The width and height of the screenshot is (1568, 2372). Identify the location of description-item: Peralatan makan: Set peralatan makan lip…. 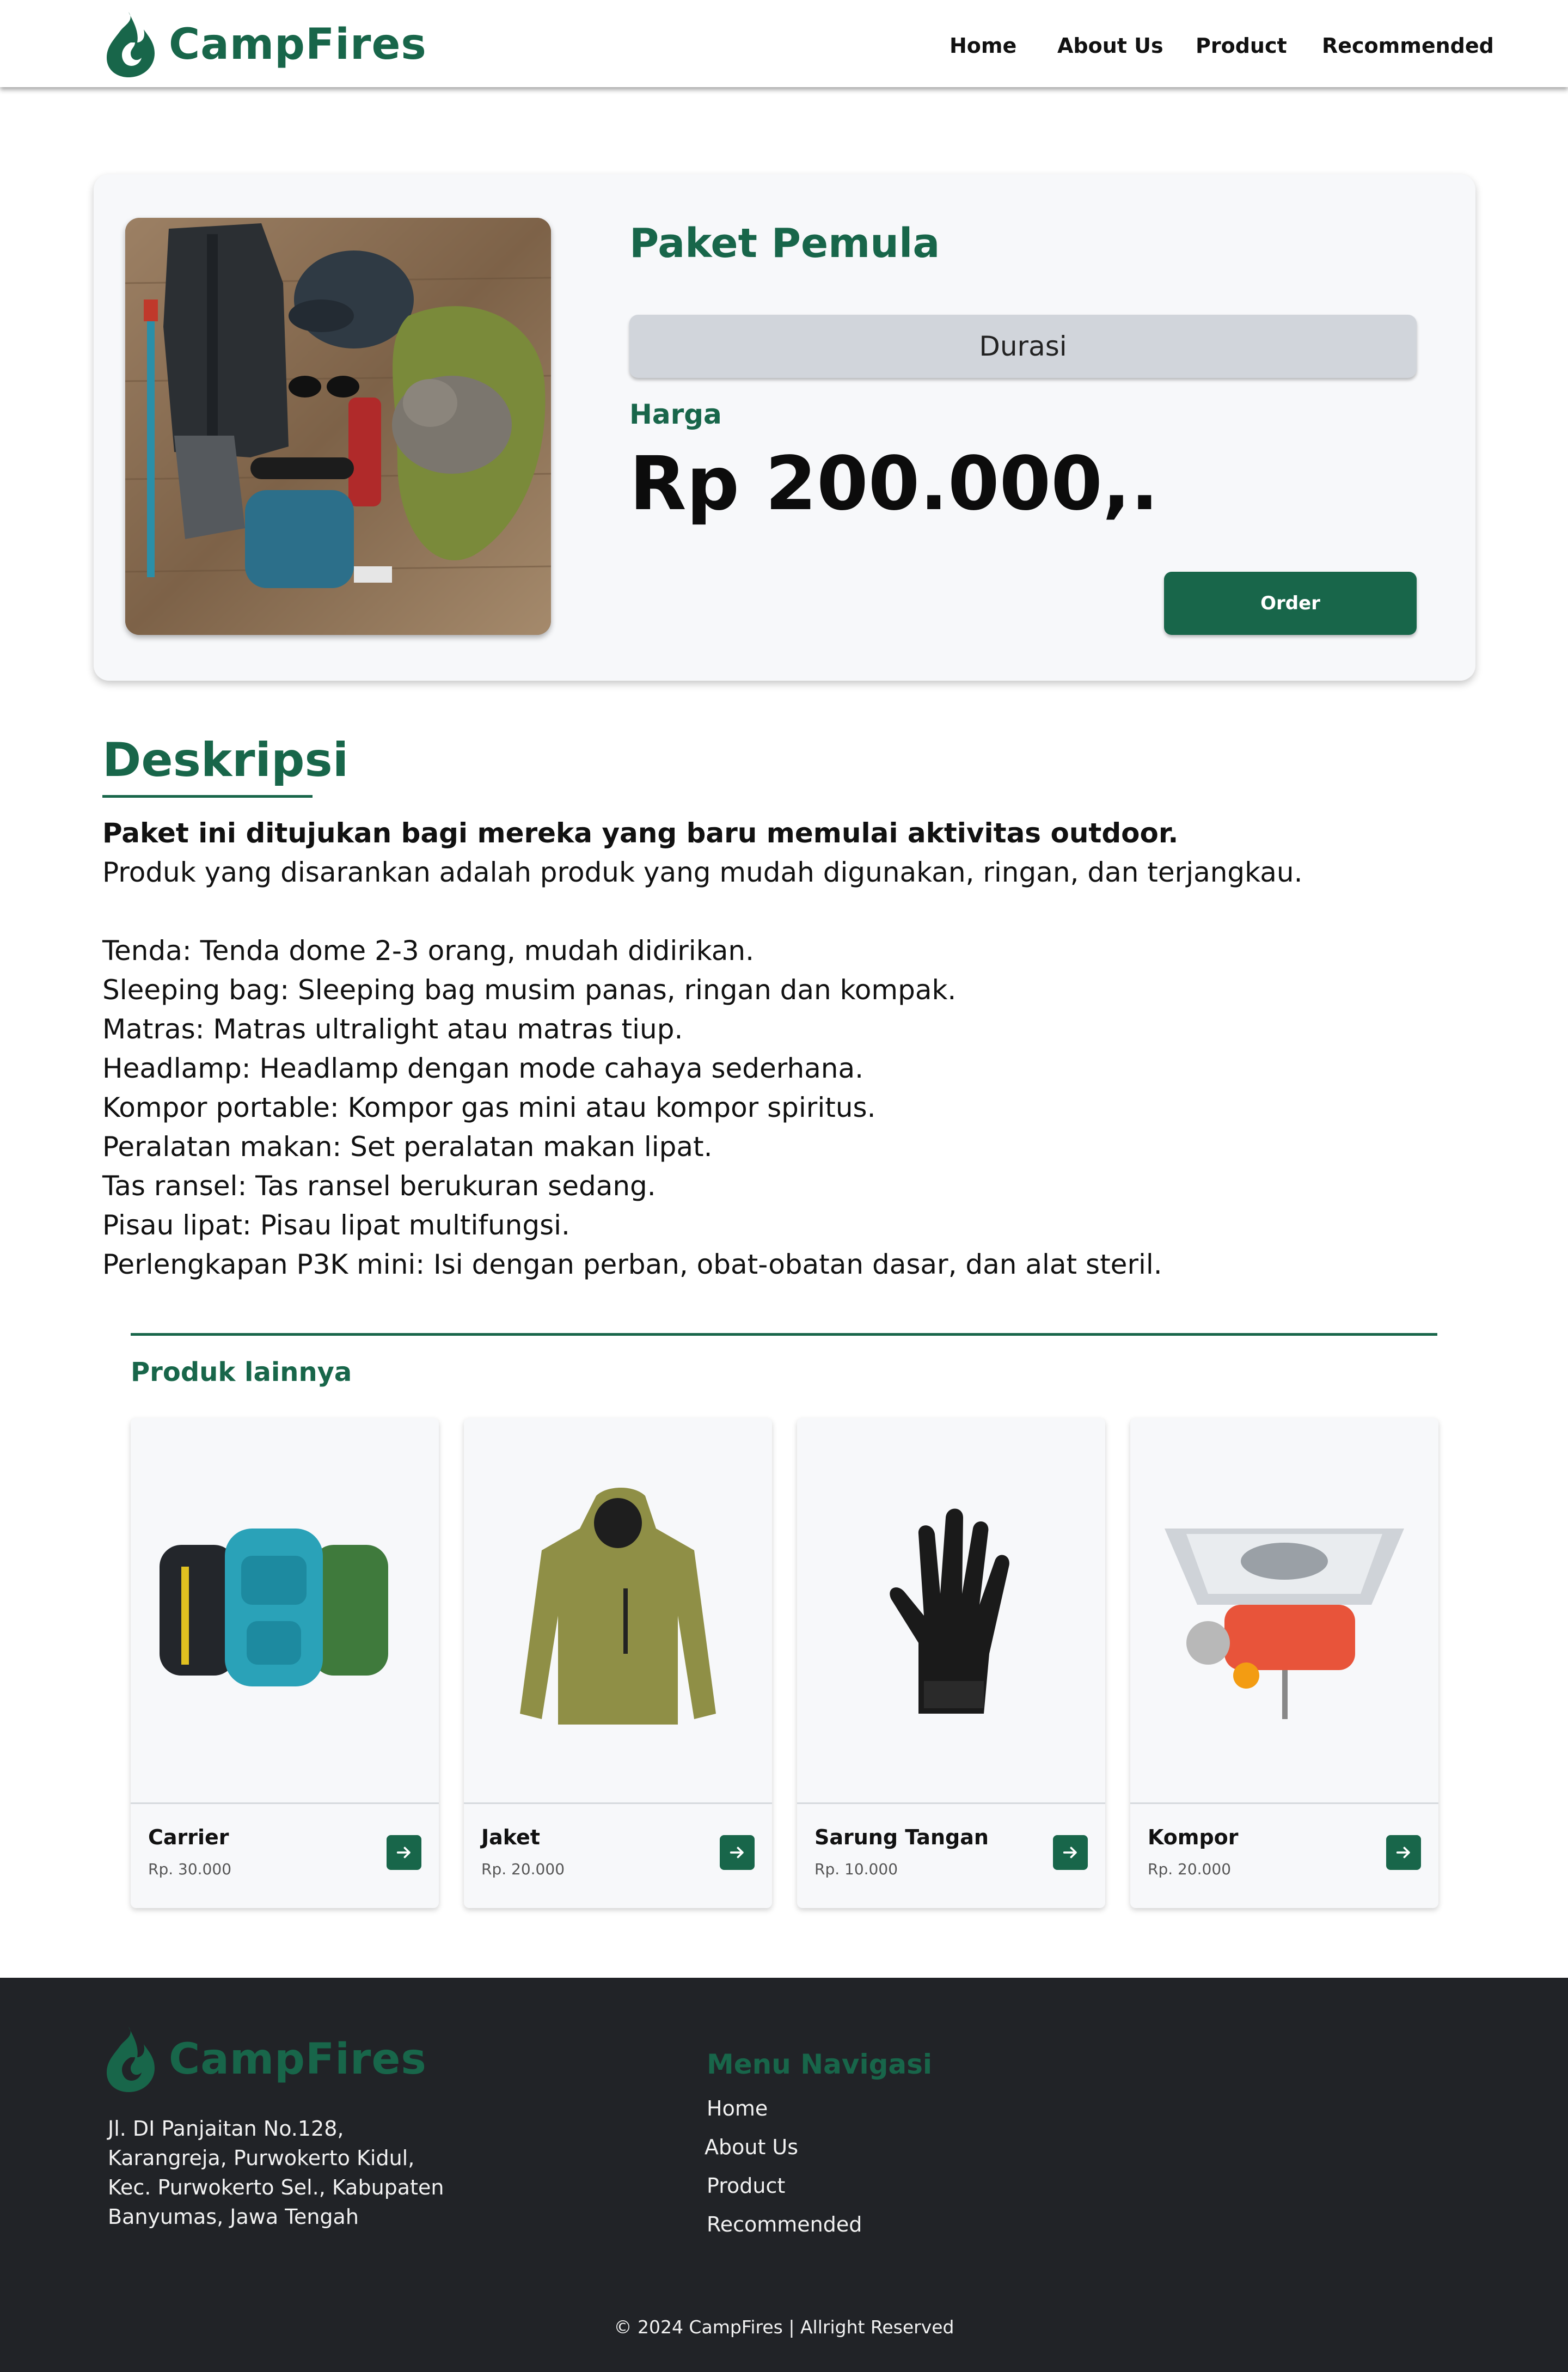
(407, 1147).